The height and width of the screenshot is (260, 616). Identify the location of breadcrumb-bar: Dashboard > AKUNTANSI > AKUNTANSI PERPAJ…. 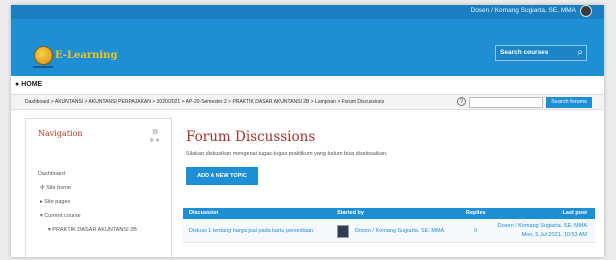
(307, 102).